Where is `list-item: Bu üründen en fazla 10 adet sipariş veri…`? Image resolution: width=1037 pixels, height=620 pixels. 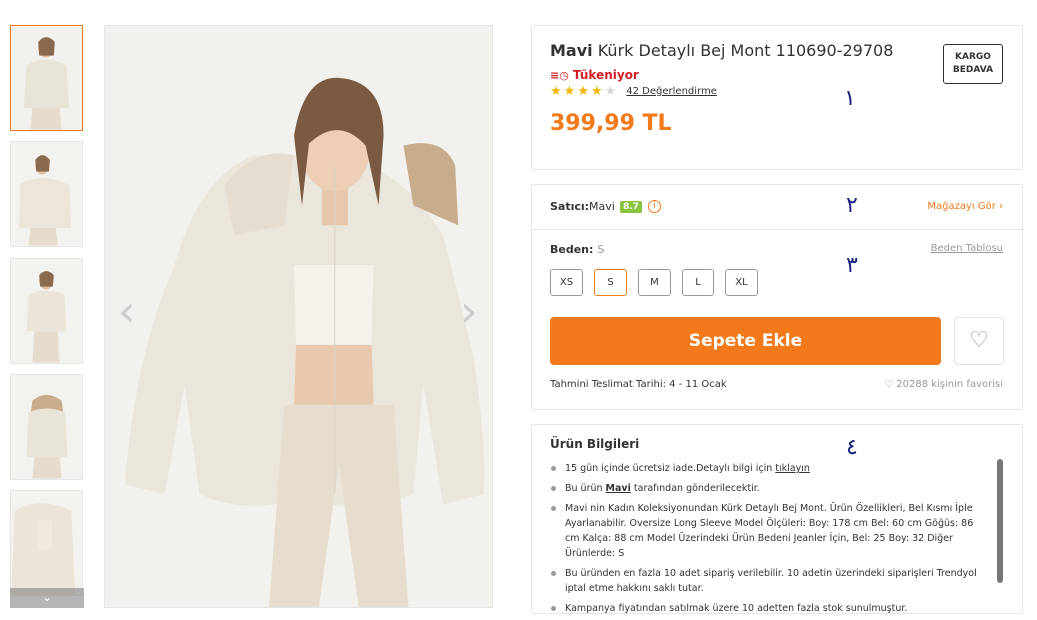 list-item: Bu üründen en fazla 10 adet sipariş veri… is located at coordinates (770, 581).